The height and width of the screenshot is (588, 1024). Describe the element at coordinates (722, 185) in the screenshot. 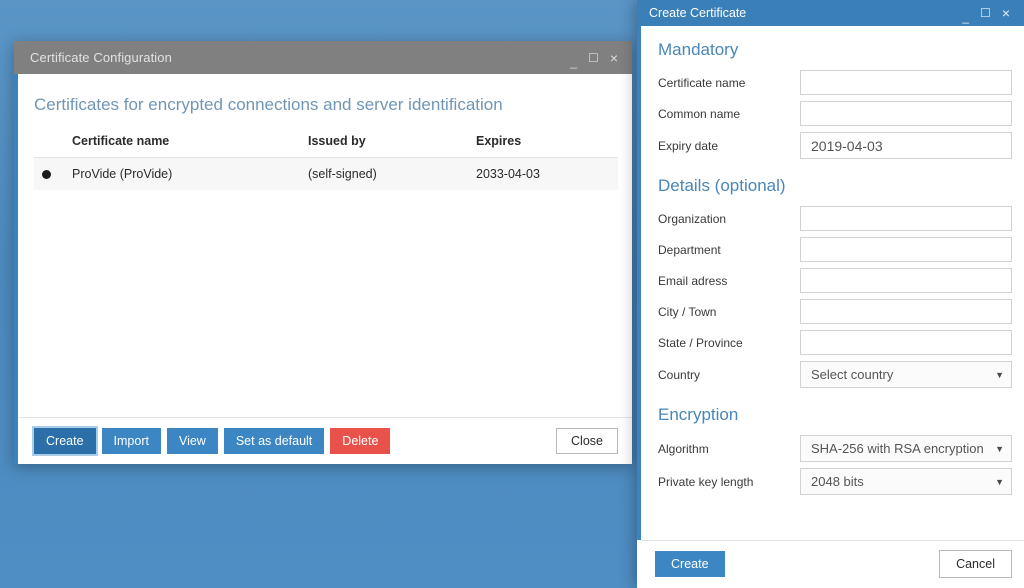

I see `section-title-details: Details (optional)` at that location.